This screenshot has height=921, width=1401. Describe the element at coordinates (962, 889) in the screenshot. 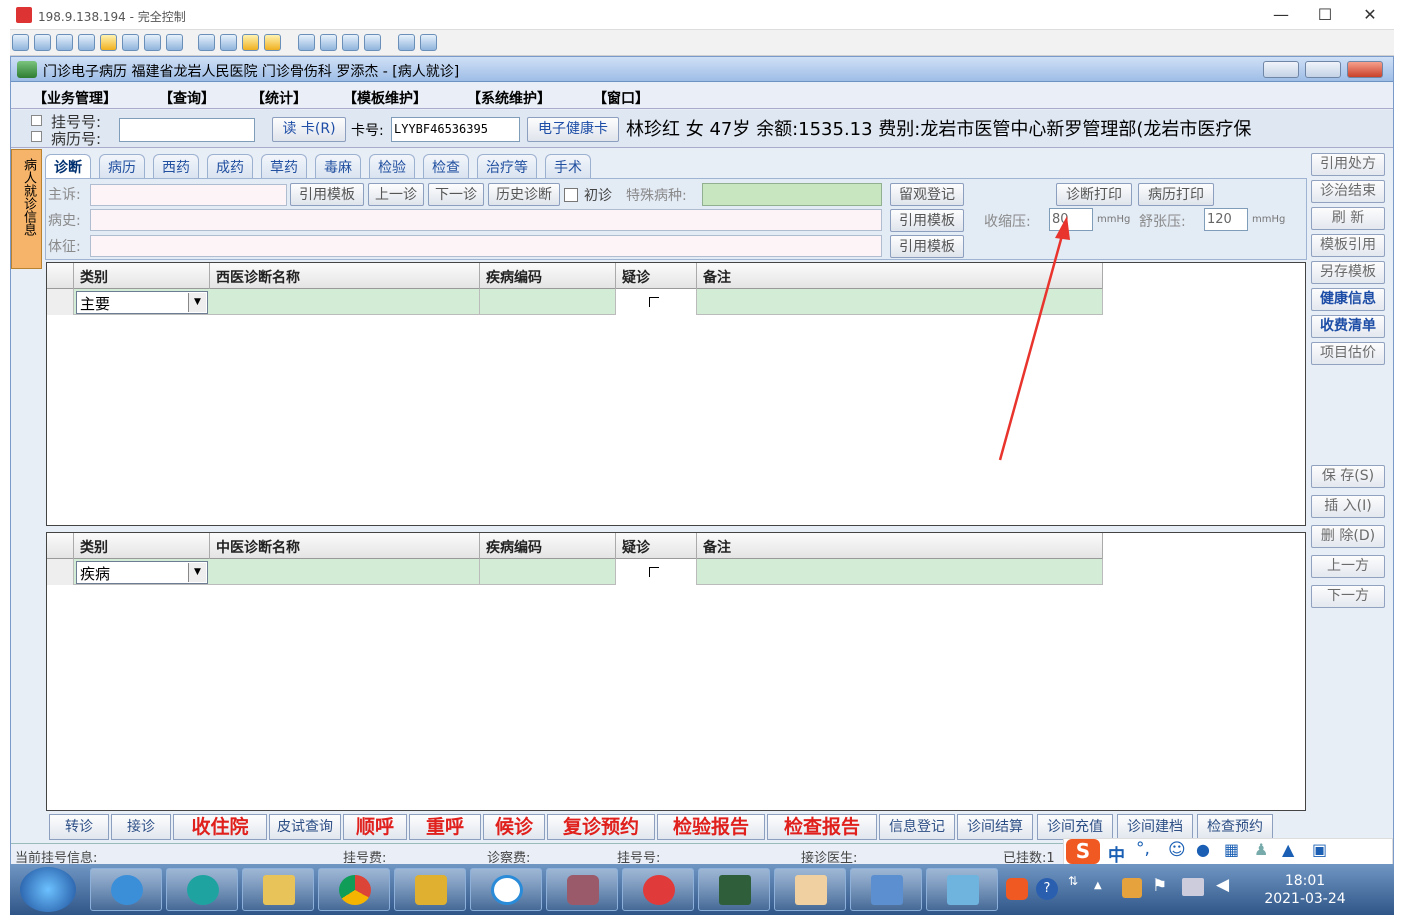

I see `taskbar-remote` at that location.